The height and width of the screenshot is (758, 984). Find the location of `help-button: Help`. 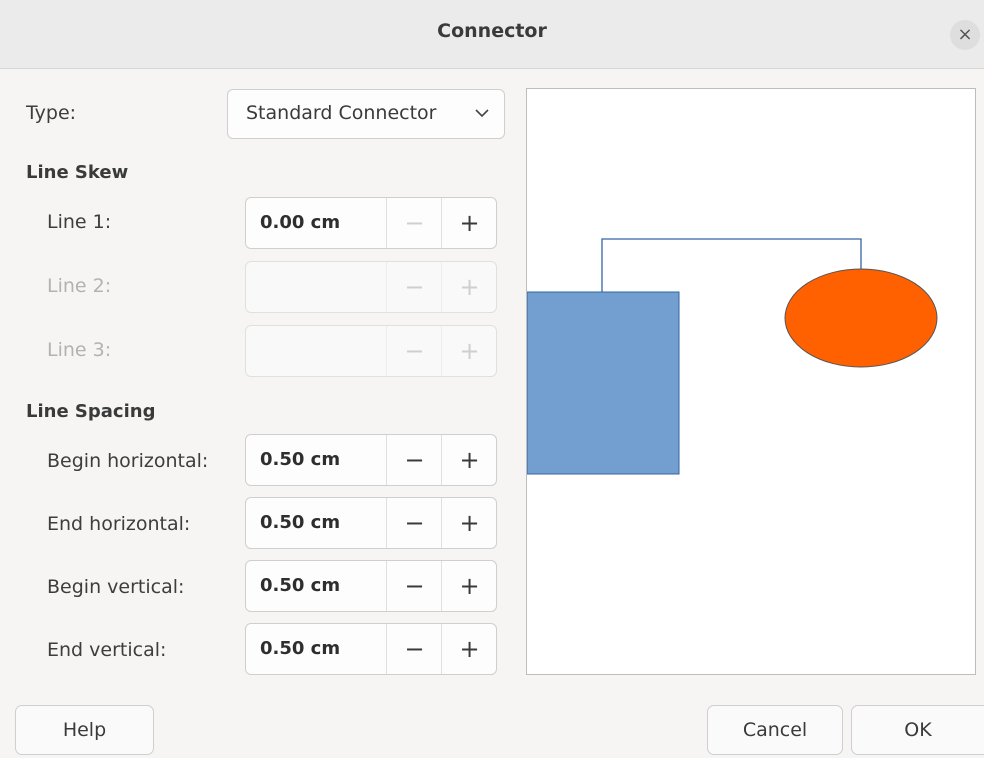

help-button: Help is located at coordinates (84, 730).